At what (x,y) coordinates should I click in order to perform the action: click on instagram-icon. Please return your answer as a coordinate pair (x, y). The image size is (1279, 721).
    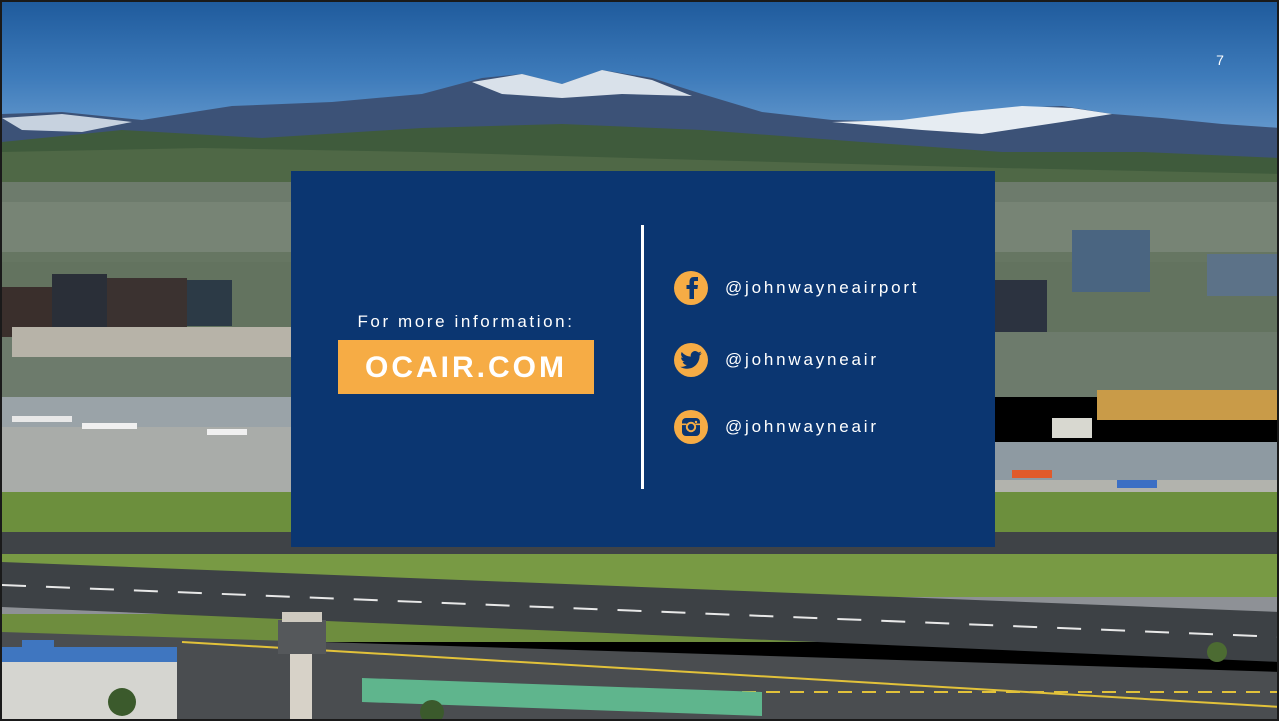
    Looking at the image, I should click on (691, 427).